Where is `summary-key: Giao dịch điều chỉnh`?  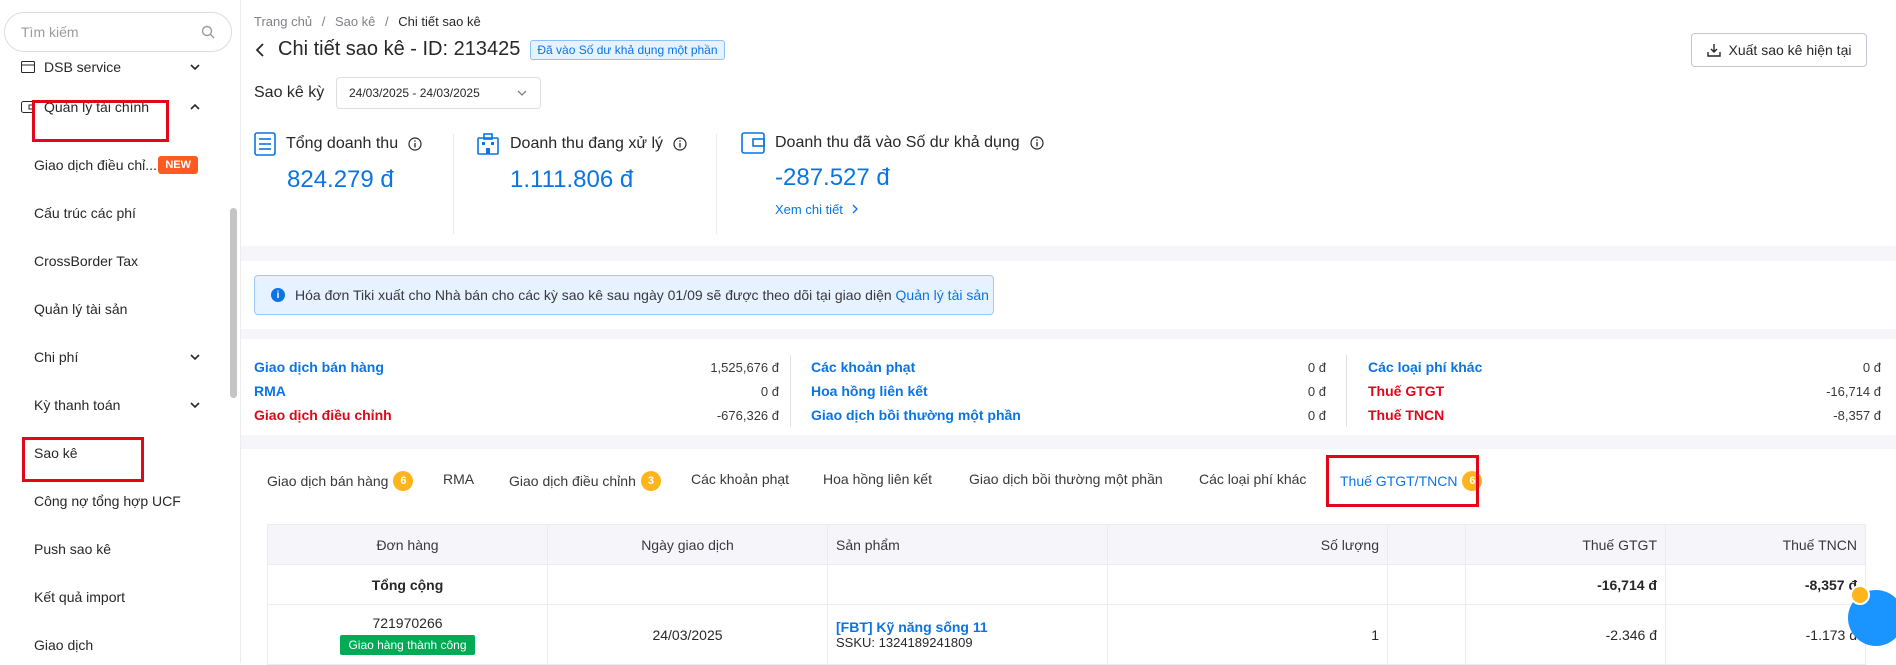 summary-key: Giao dịch điều chỉnh is located at coordinates (323, 415).